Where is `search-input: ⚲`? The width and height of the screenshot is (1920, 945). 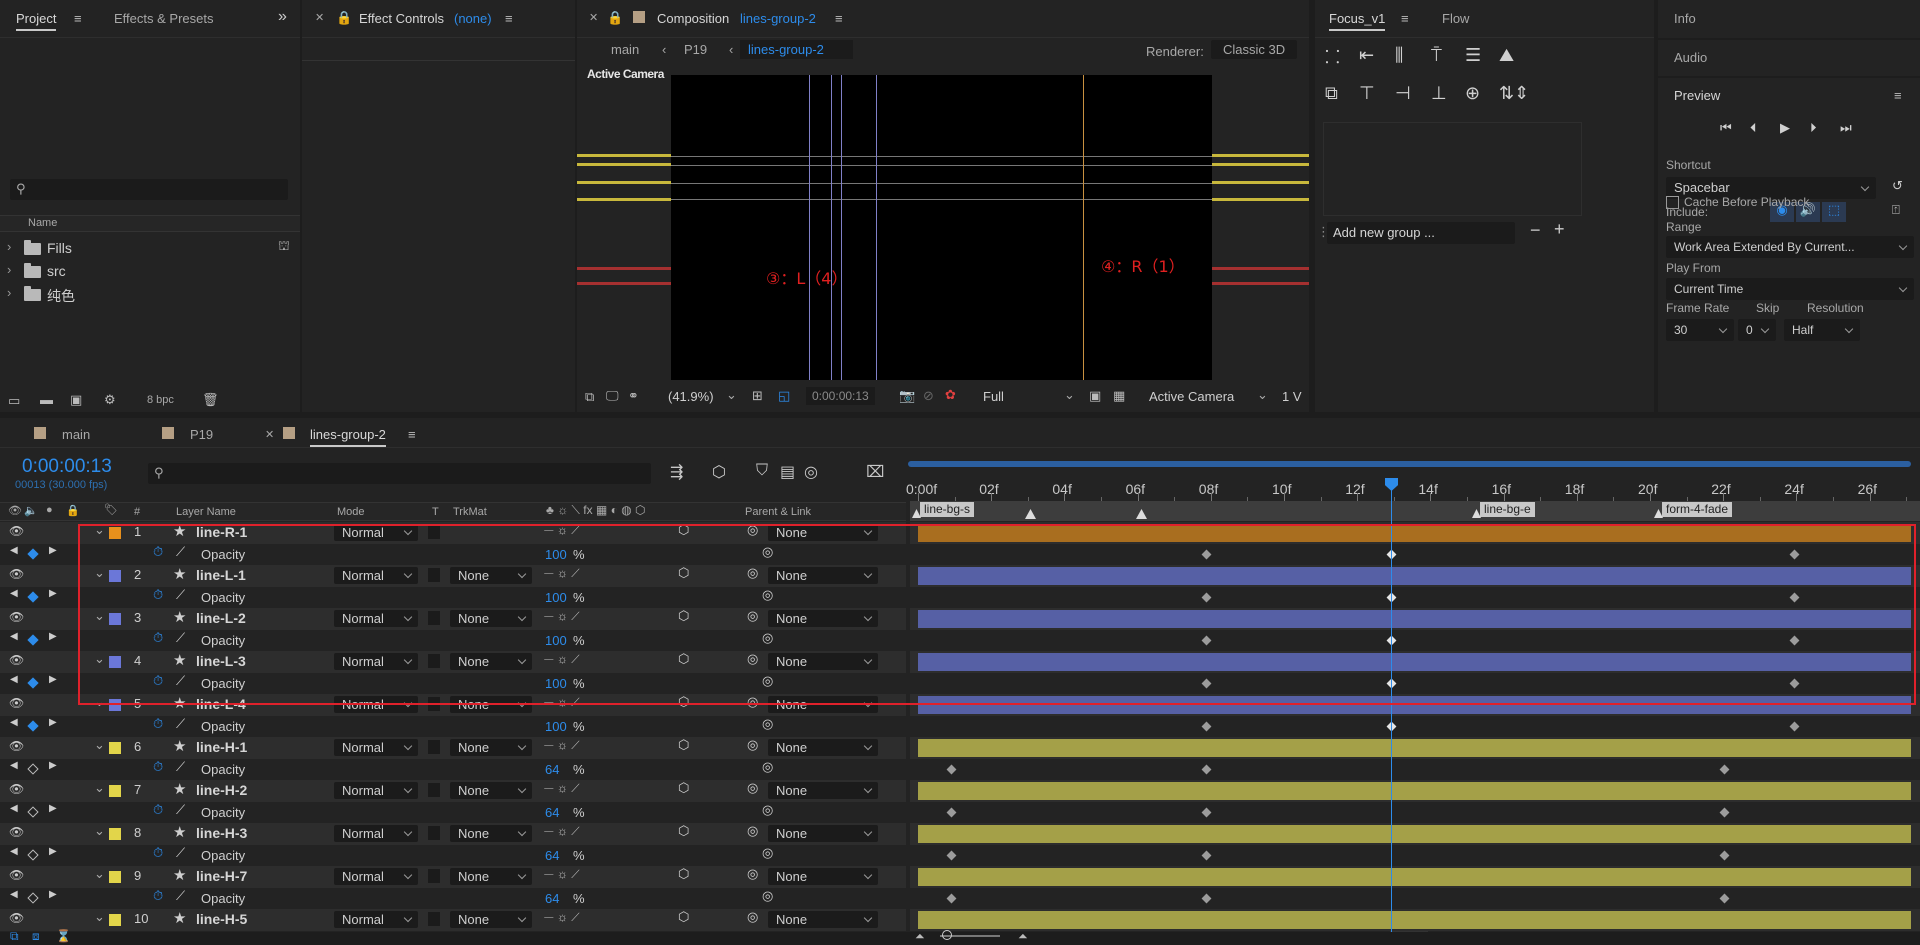 search-input: ⚲ is located at coordinates (149, 189).